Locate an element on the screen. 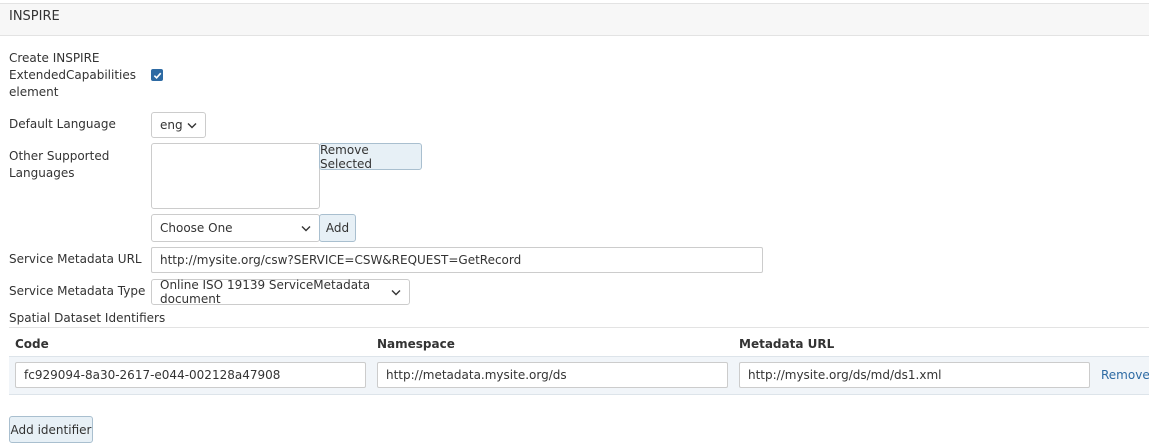 The image size is (1149, 447). create-element-checkbox is located at coordinates (157, 75).